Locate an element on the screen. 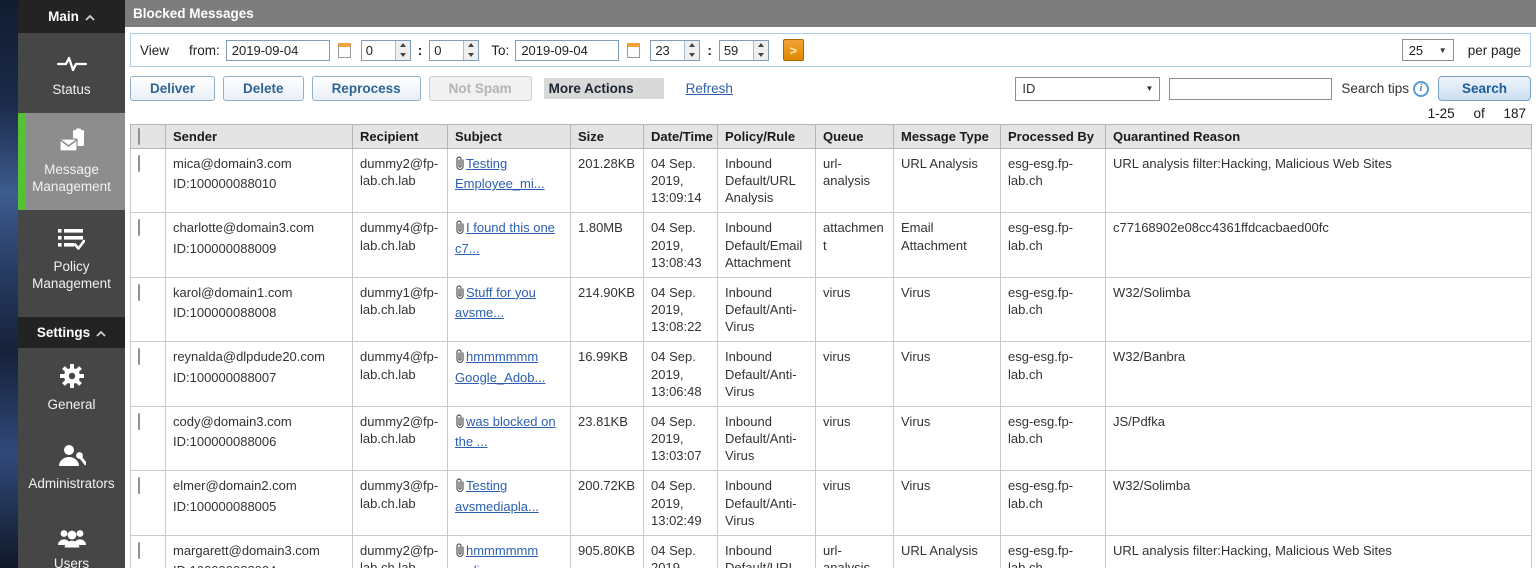  col-subject: Subject is located at coordinates (509, 136).